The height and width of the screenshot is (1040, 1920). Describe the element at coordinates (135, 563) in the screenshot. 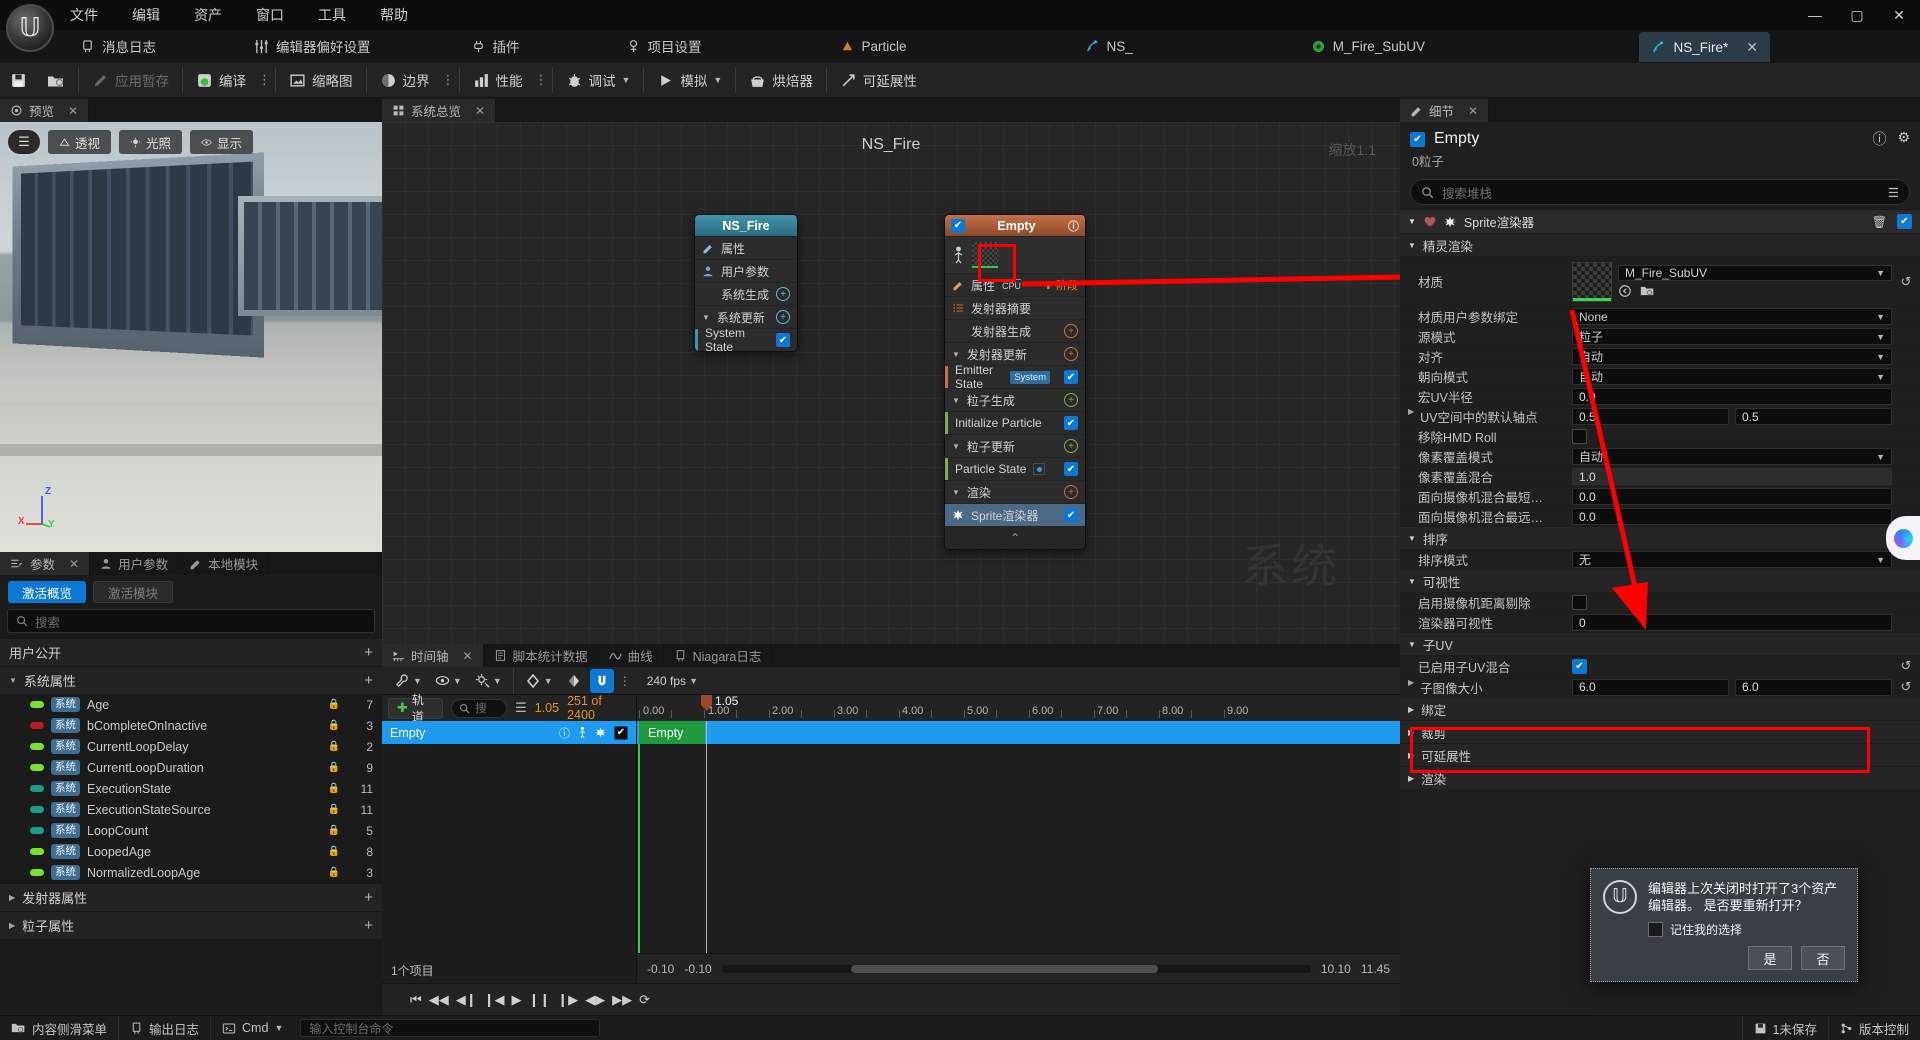

I see `tab-user-parameters: 用户参数` at that location.